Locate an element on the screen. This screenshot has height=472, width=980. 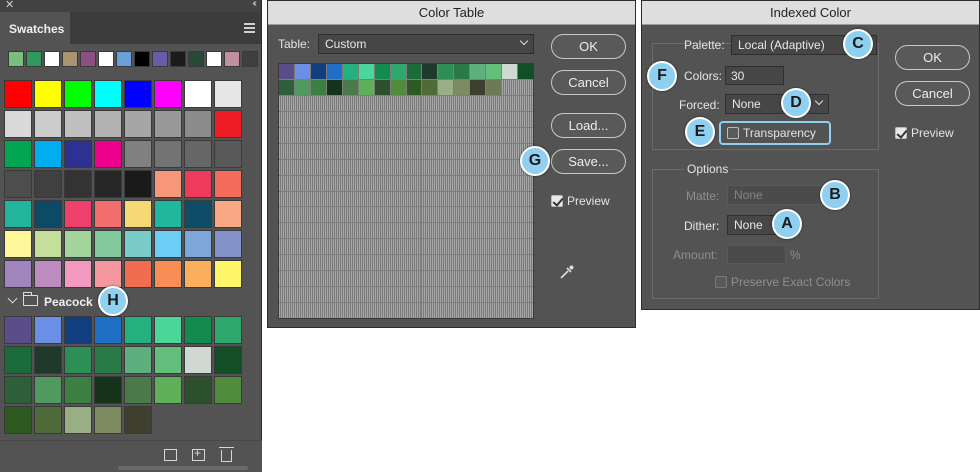
transparency-checkbox is located at coordinates (733, 133).